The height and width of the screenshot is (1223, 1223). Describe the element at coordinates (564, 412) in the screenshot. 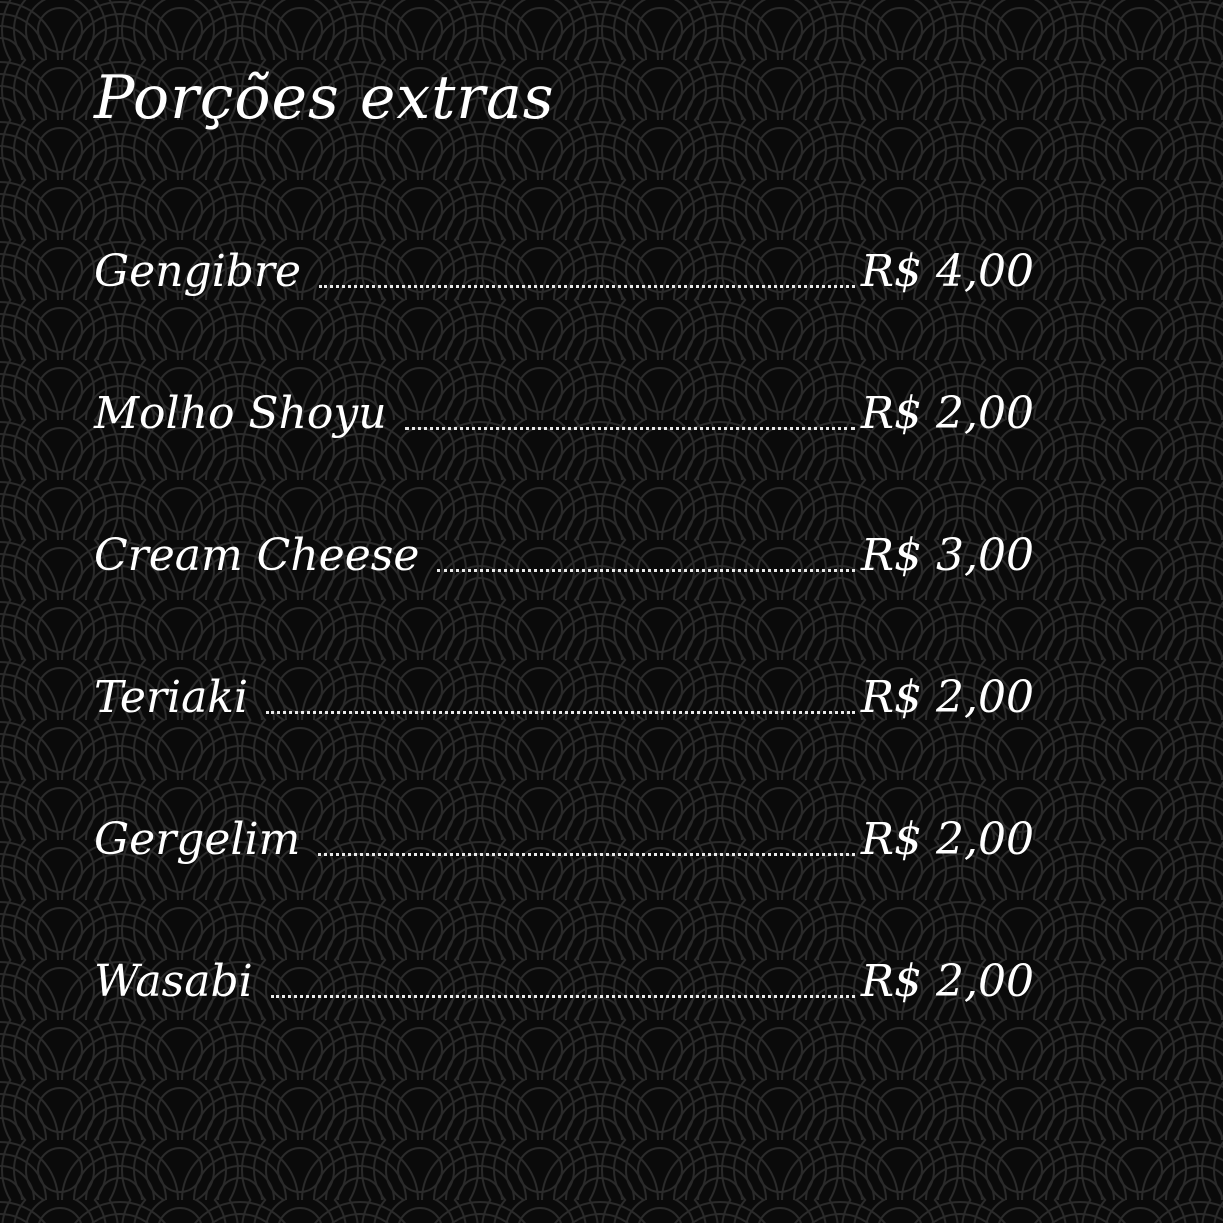

I see `menu-item-molho-shoyu: Molho Shoyu R$ 2,00` at that location.